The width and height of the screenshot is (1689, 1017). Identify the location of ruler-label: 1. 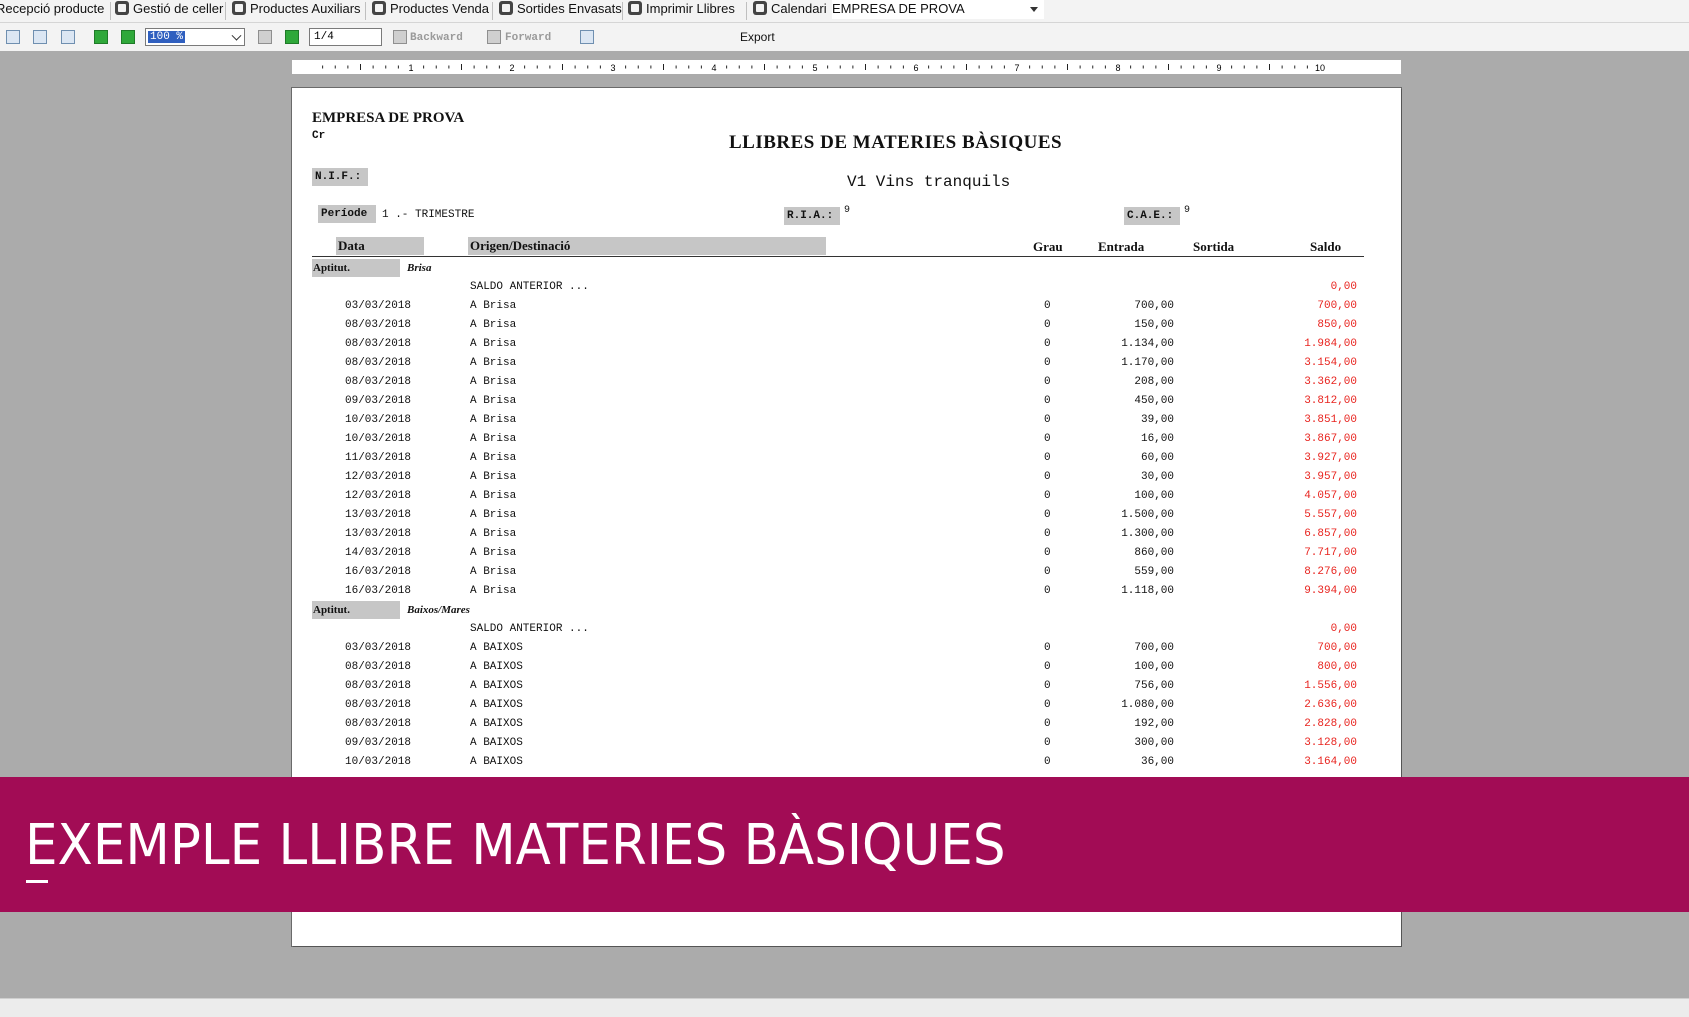
(410, 68).